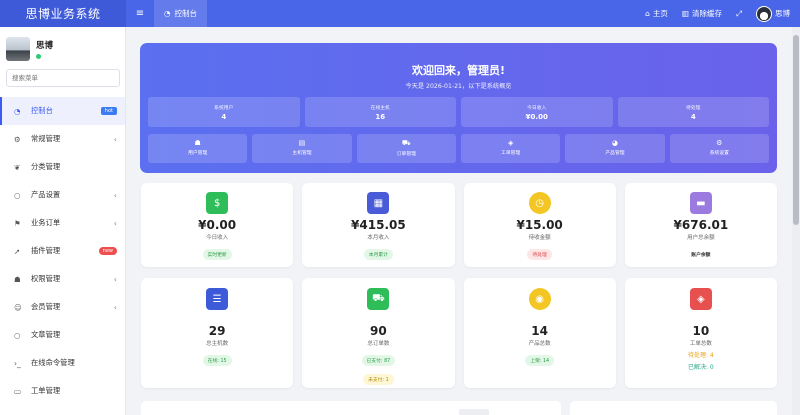  I want to click on stat-pending: 待处理 4, so click(693, 112).